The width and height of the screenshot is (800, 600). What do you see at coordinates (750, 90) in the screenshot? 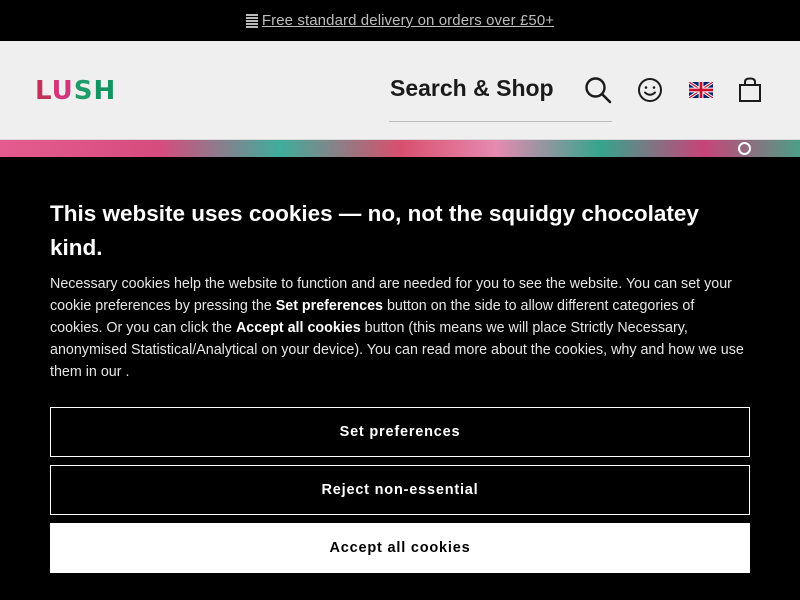
I see `shopping-bag-icon` at bounding box center [750, 90].